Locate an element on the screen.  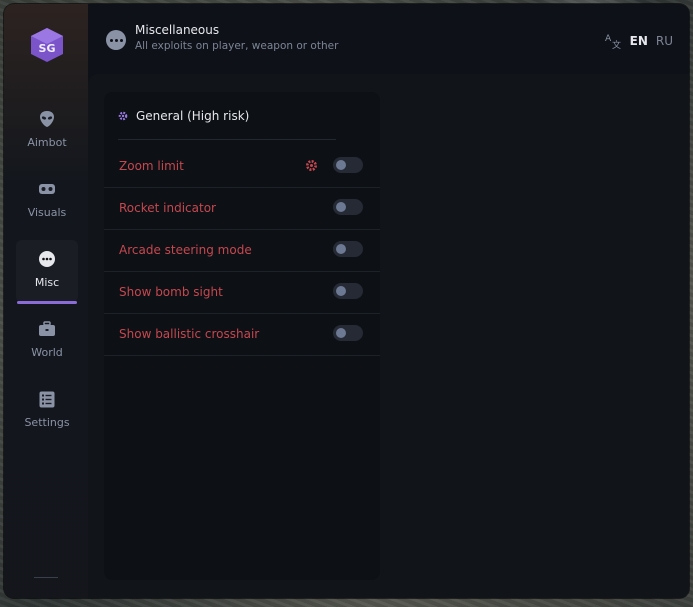
svg-text: A is located at coordinates (608, 39).